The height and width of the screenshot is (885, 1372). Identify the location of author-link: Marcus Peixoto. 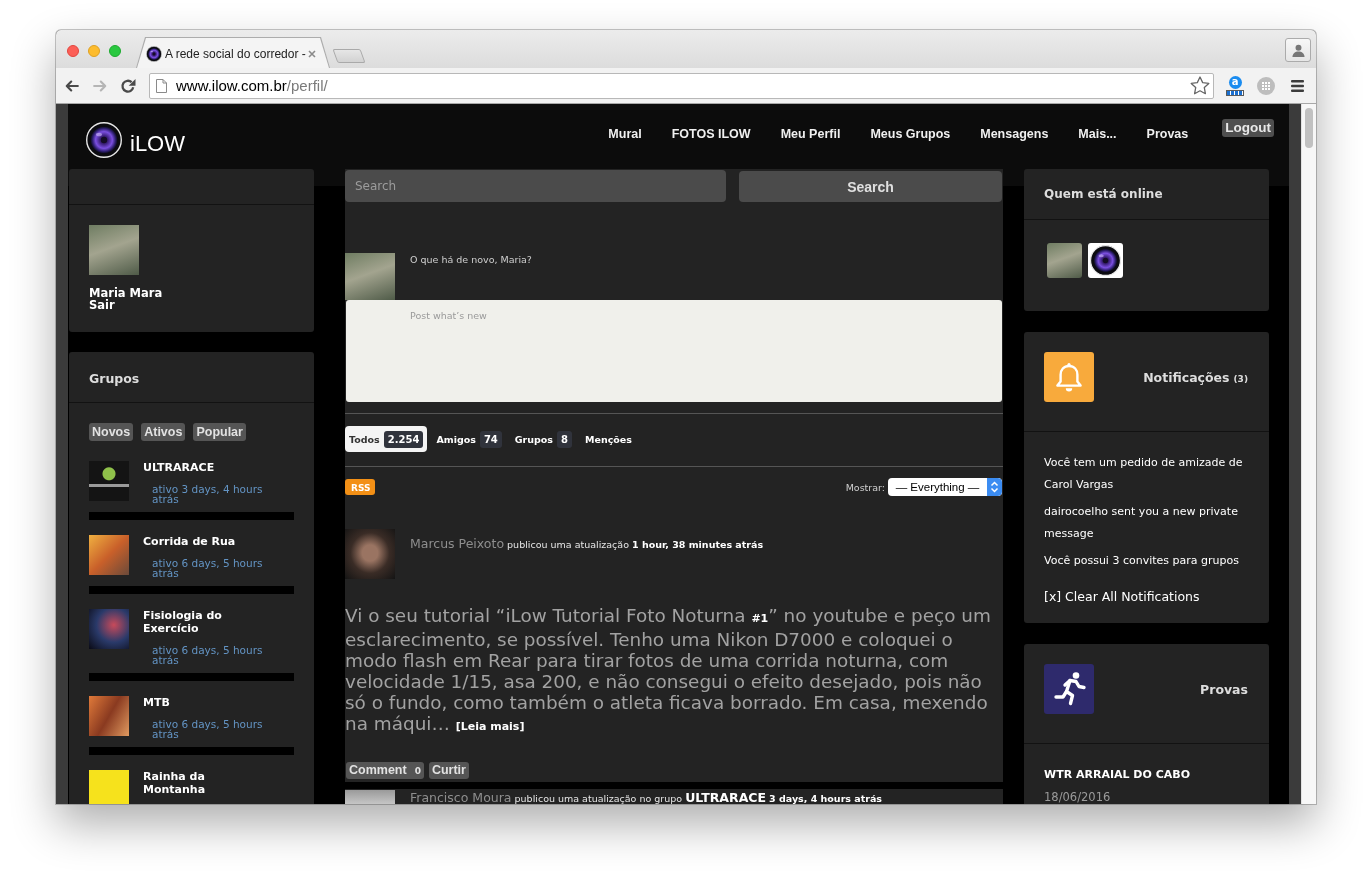
(457, 543).